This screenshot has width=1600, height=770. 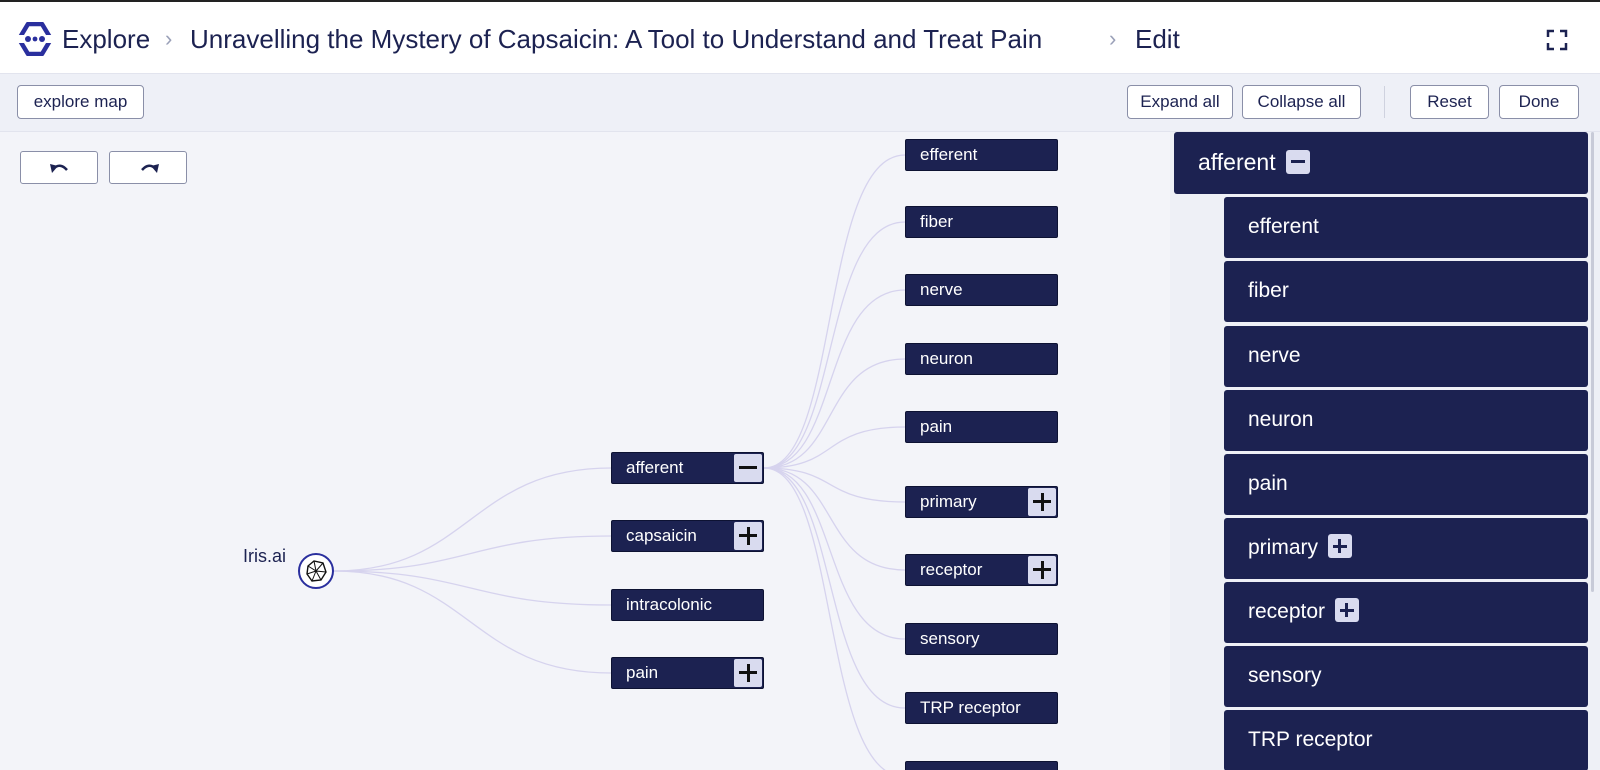 What do you see at coordinates (1283, 547) in the screenshot?
I see `panel-item-label: primary` at bounding box center [1283, 547].